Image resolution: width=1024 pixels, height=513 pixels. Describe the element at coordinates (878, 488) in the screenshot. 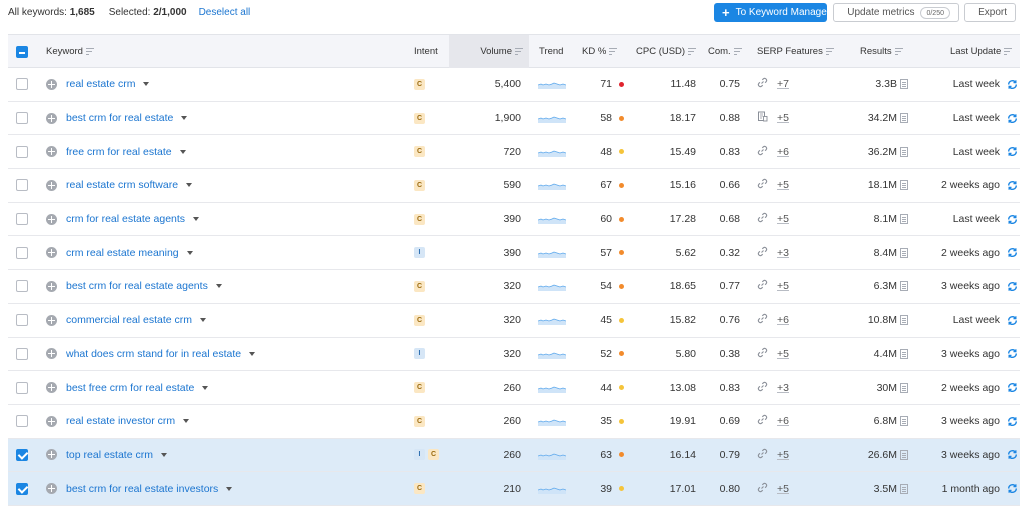

I see `results-cell: 3.5M` at that location.